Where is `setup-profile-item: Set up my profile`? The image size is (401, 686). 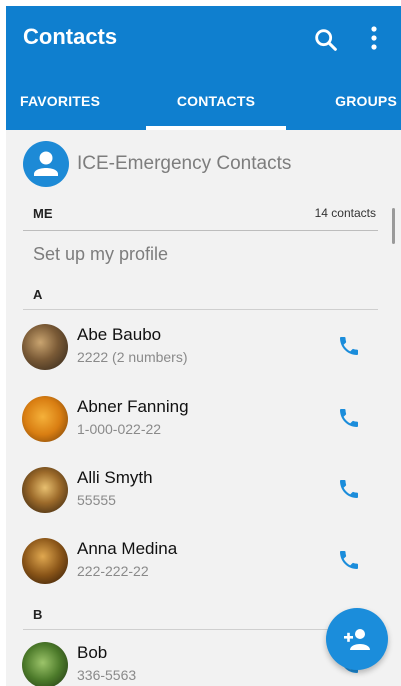 setup-profile-item: Set up my profile is located at coordinates (100, 254).